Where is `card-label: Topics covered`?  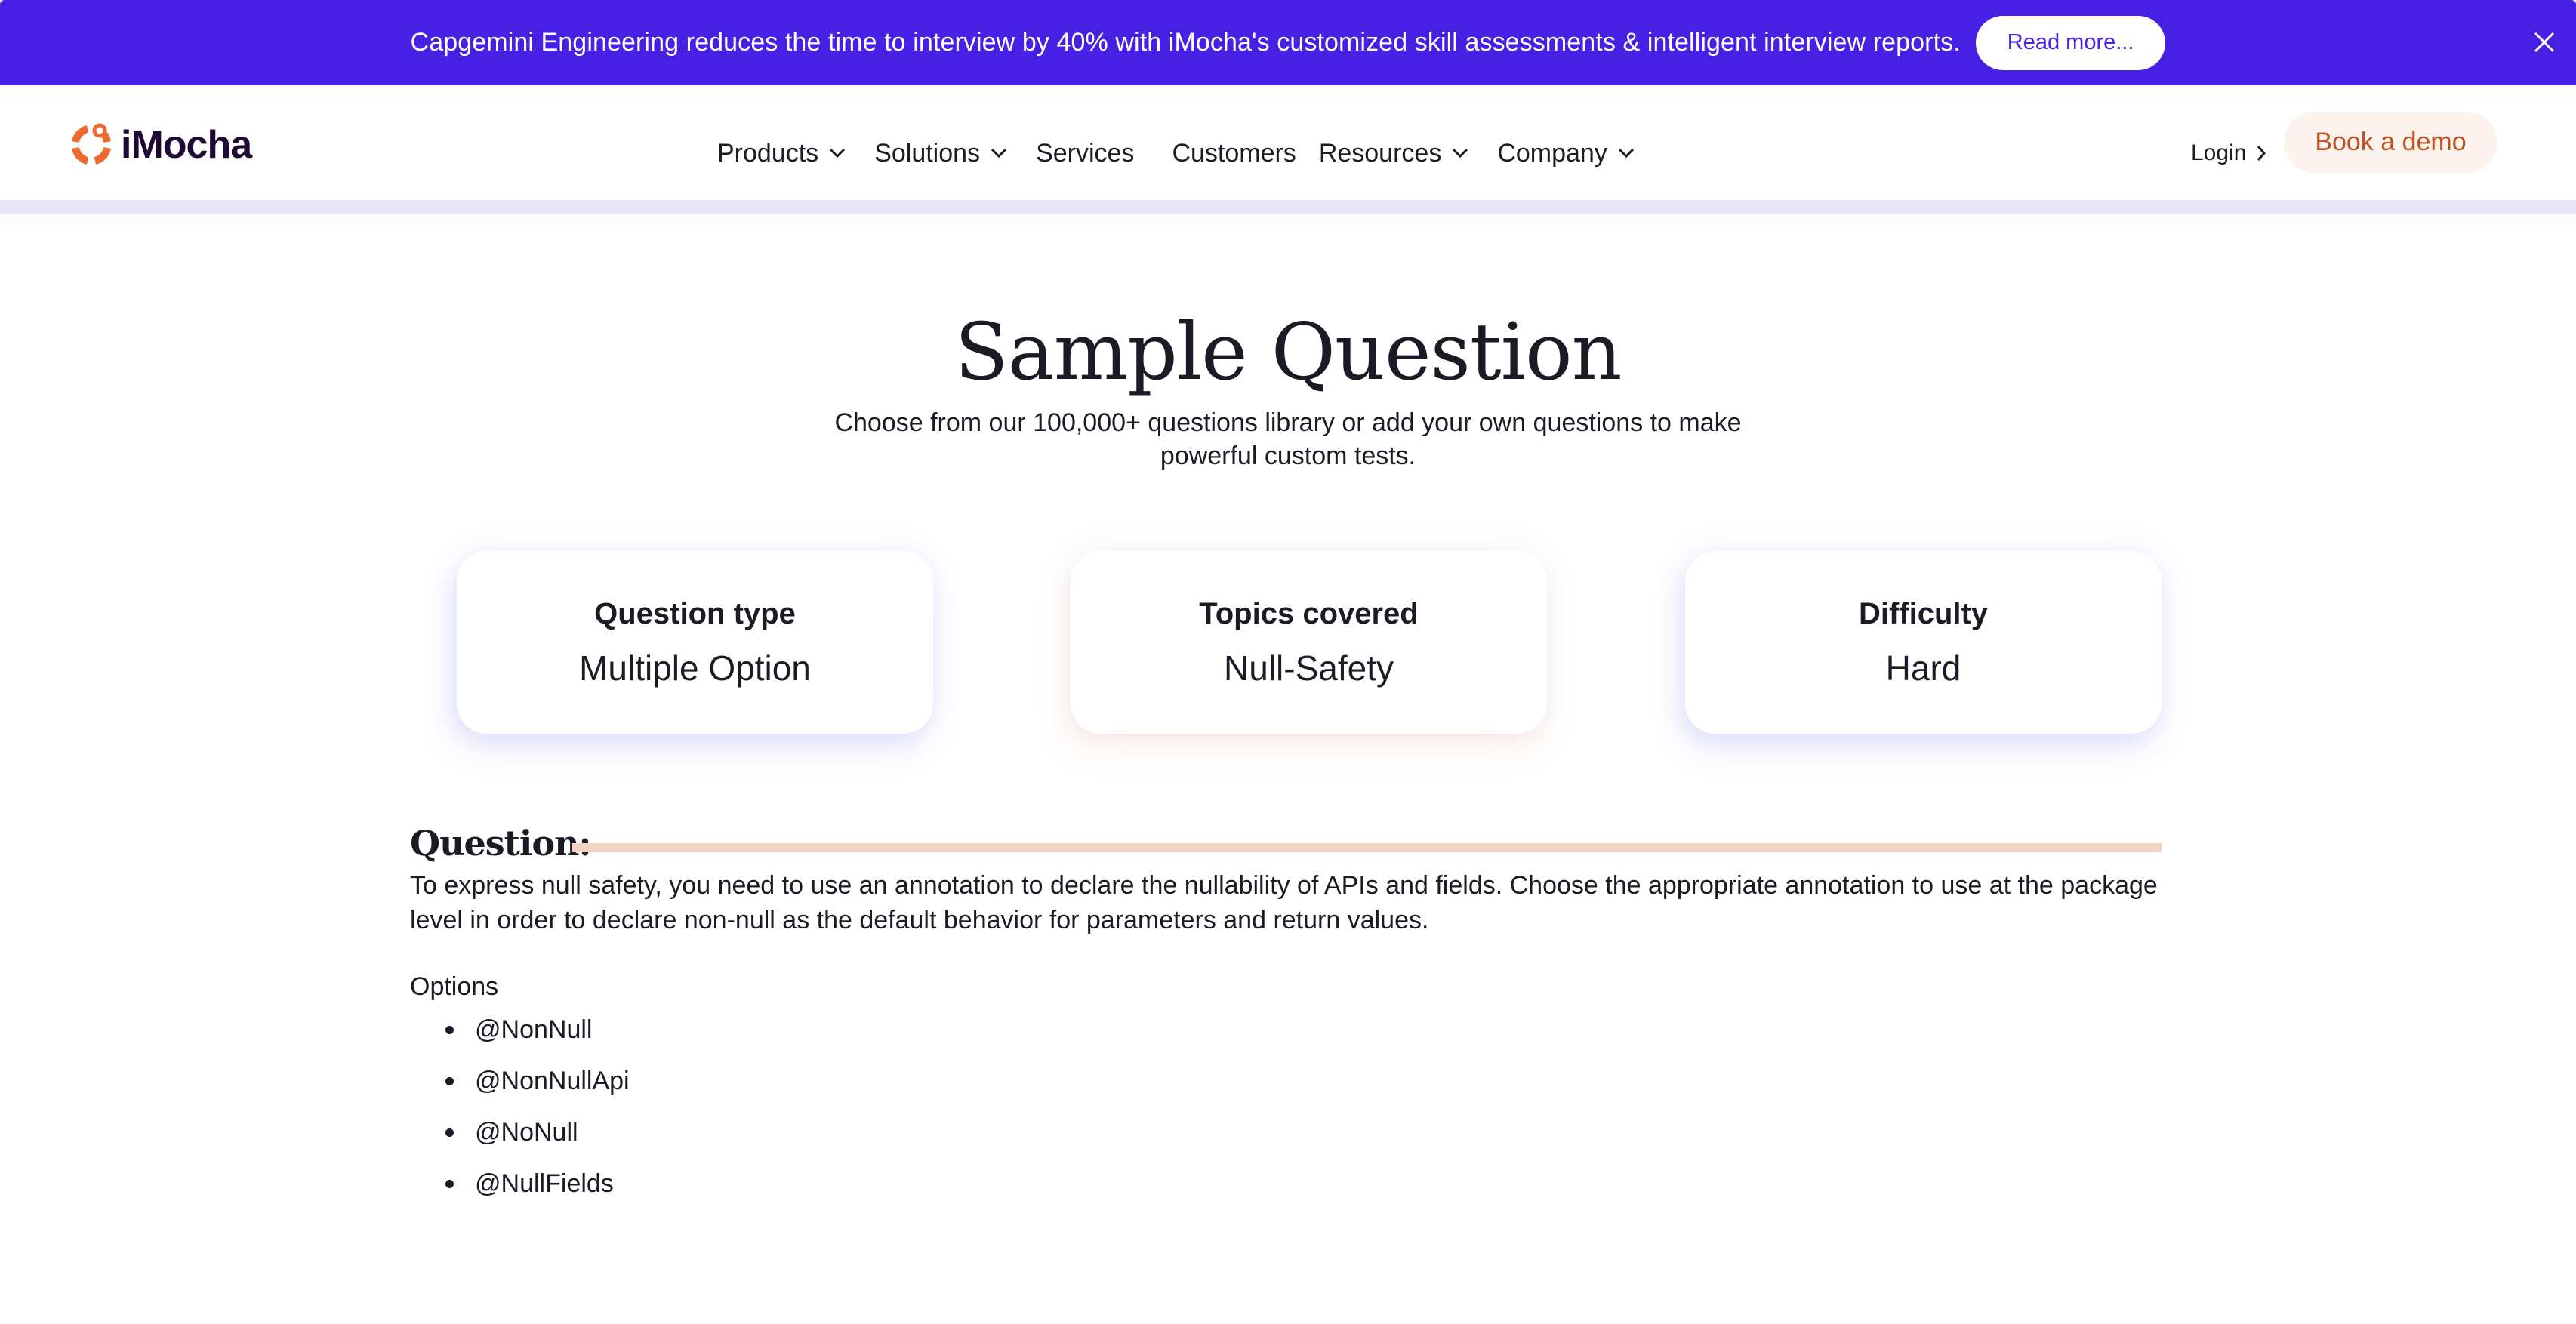 card-label: Topics covered is located at coordinates (1309, 613).